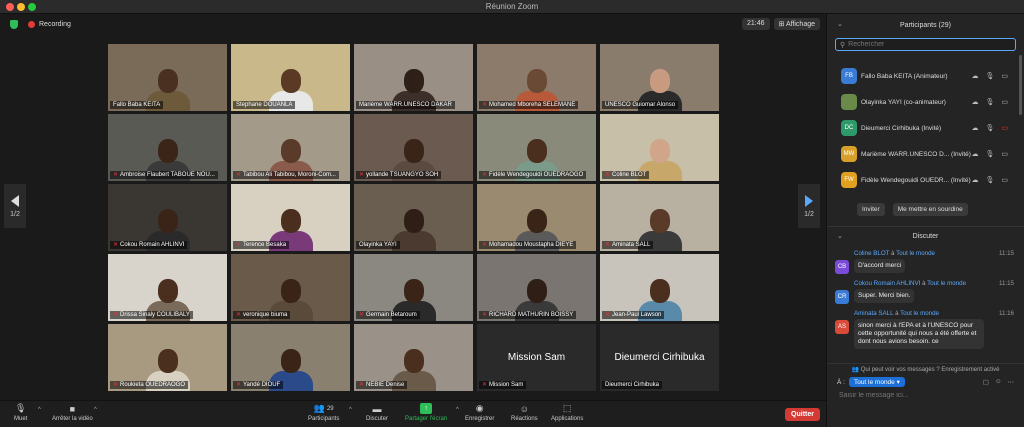  I want to click on video-tile: ✕ yollande TSUANGYO SOH, so click(413, 147).